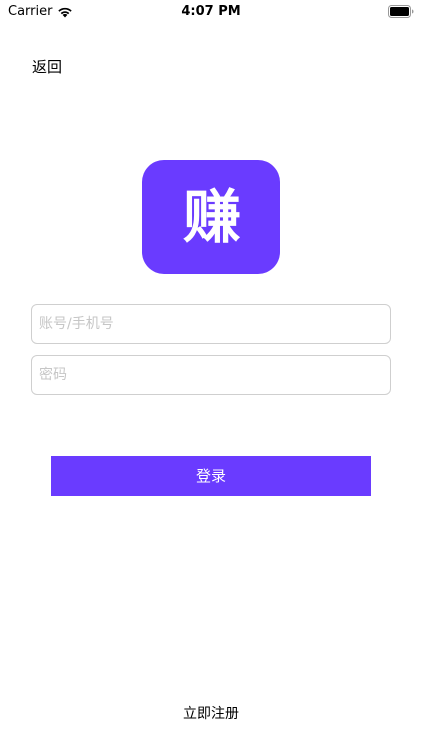 Image resolution: width=422 pixels, height=750 pixels. I want to click on password-input, so click(211, 375).